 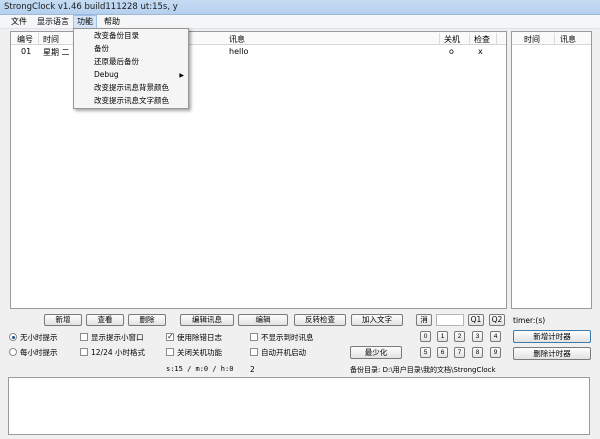 I want to click on checkbox-show-small-window, so click(x=84, y=337).